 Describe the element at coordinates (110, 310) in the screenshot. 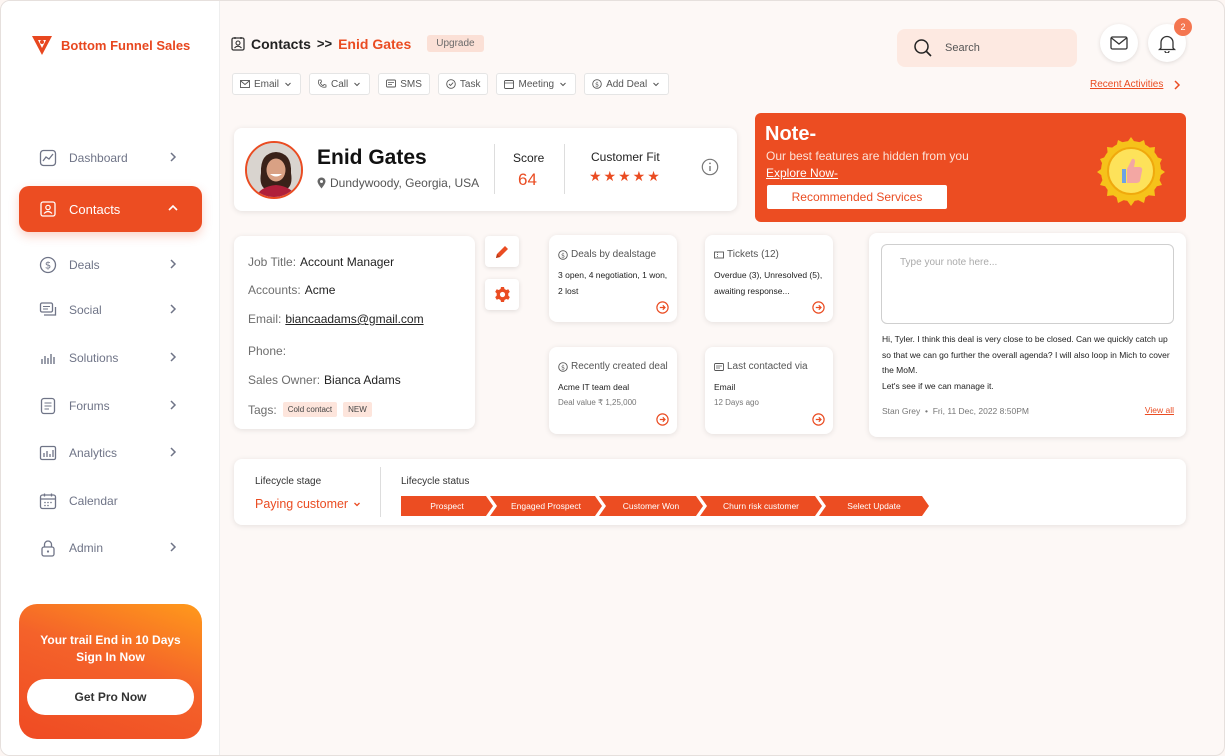

I see `sidebar-item-social: Social` at that location.